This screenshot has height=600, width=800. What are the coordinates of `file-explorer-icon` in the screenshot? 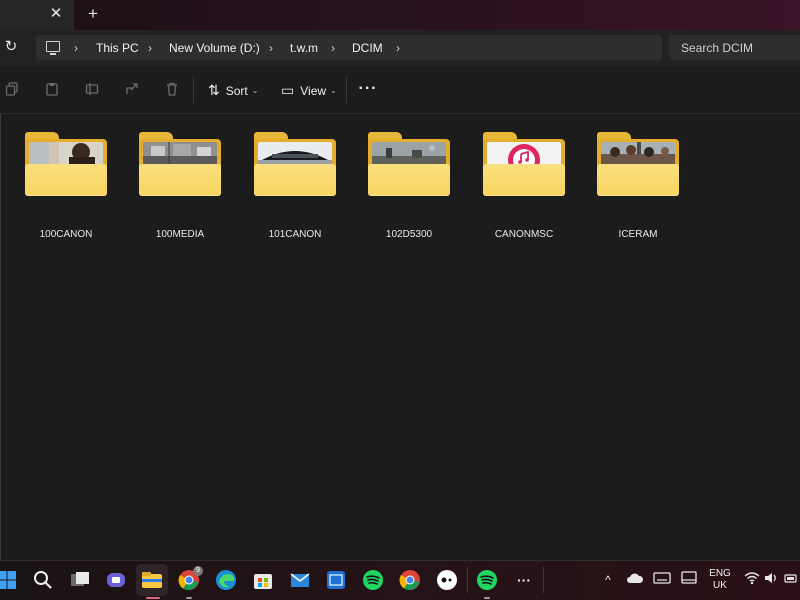 It's located at (152, 580).